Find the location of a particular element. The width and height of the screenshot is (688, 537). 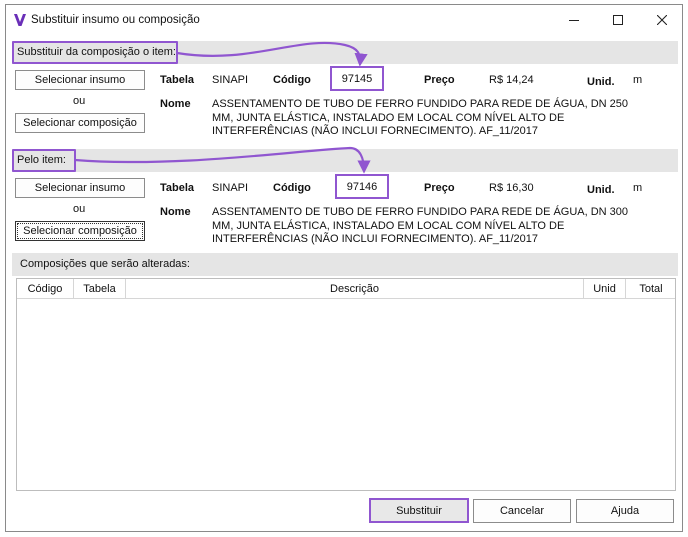

source-or-label: ou is located at coordinates (79, 101).